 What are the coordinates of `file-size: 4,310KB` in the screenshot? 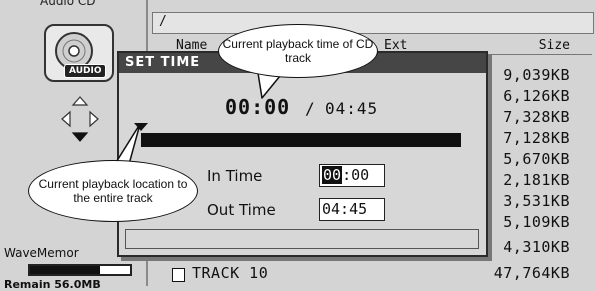 It's located at (536, 247).